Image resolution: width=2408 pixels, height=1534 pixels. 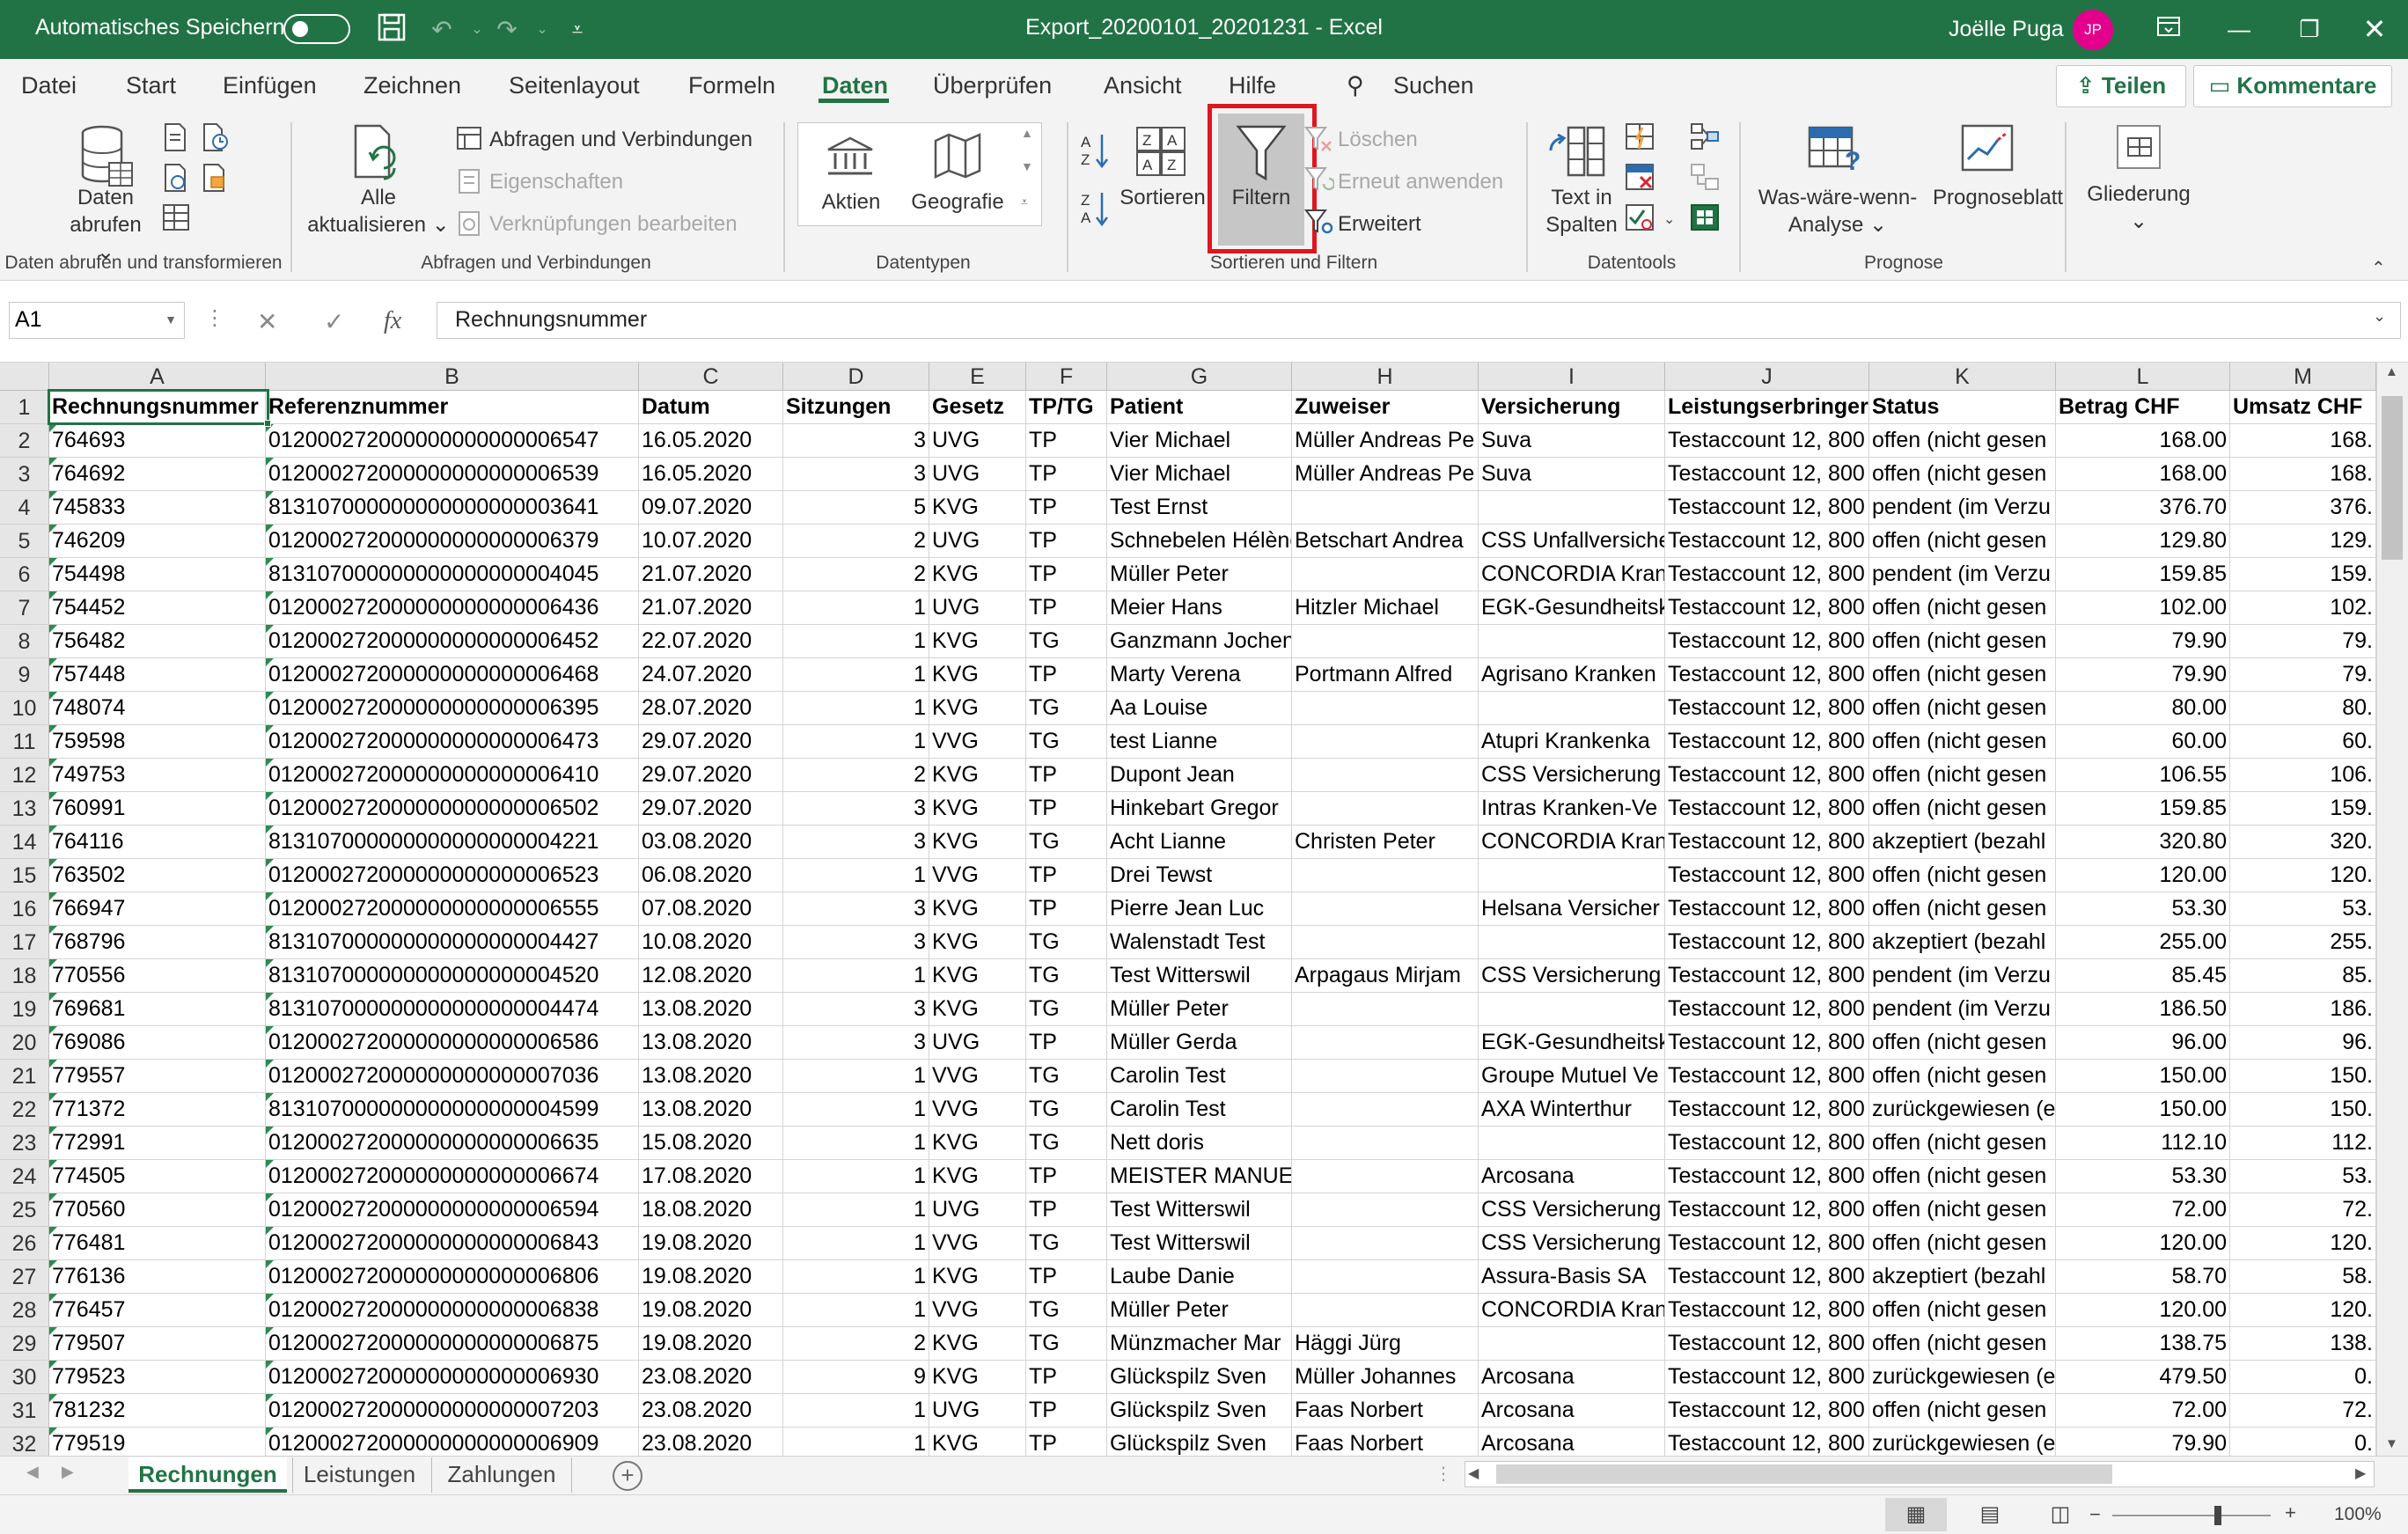 I want to click on table-cell: 150.00, so click(x=2143, y=1110).